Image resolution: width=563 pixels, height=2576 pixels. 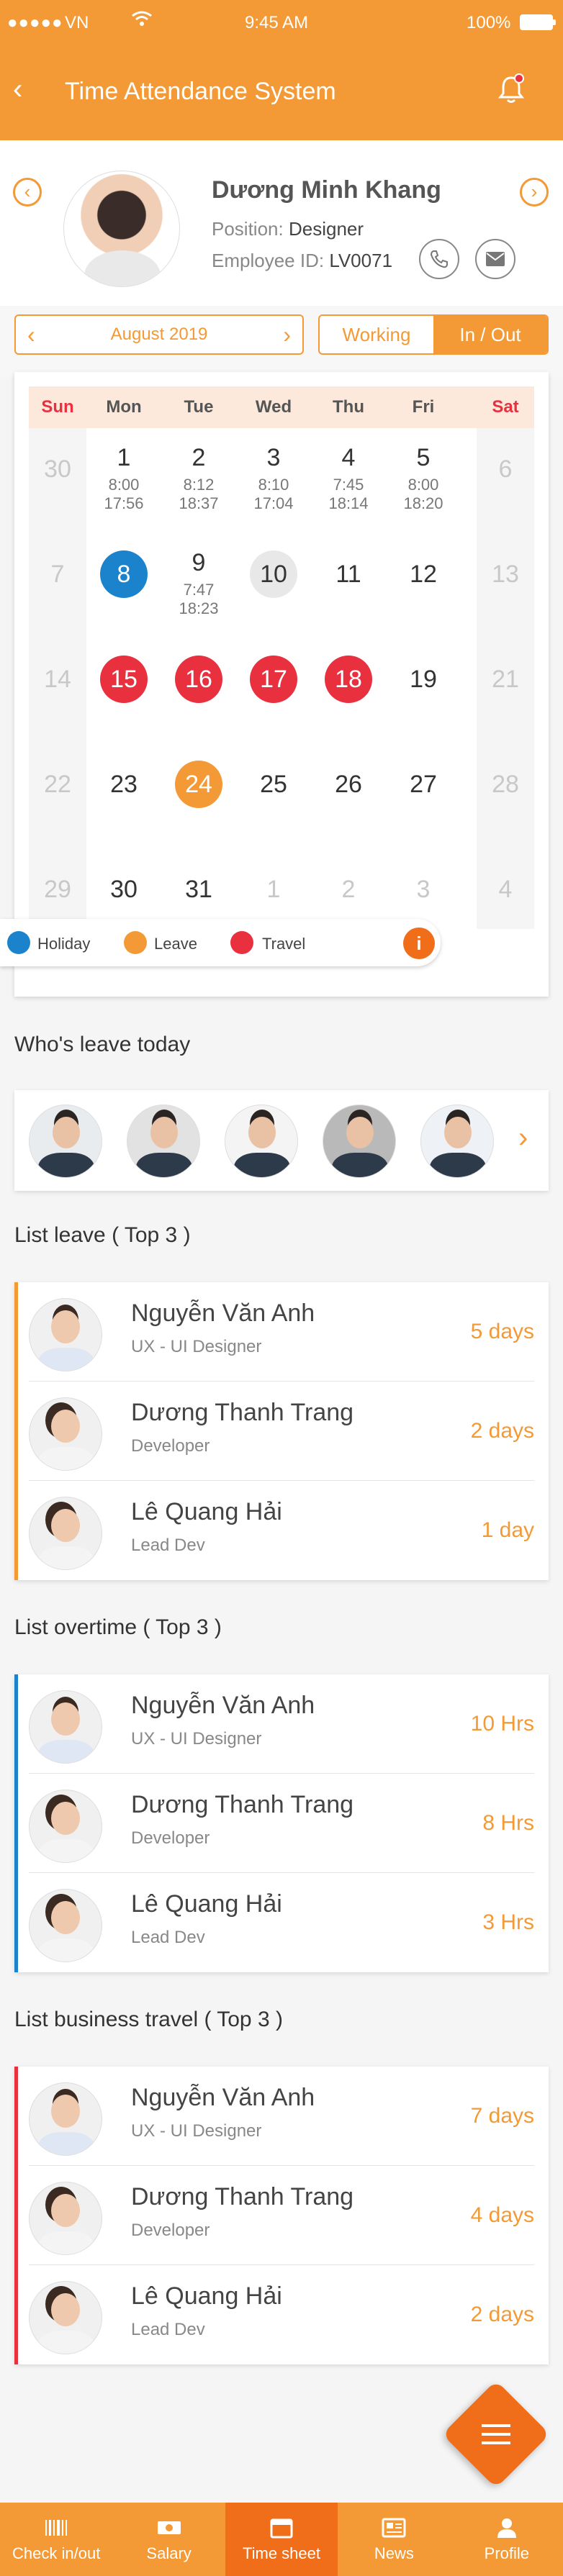 What do you see at coordinates (505, 585) in the screenshot?
I see `calendar-day: 13` at bounding box center [505, 585].